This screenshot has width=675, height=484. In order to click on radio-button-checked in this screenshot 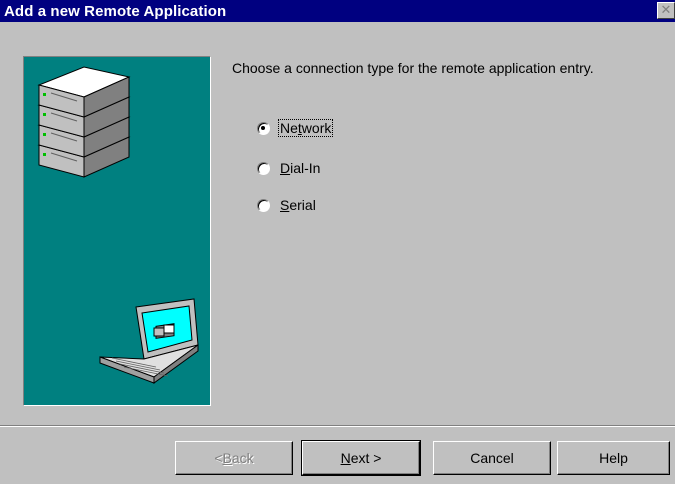, I will do `click(263, 128)`.